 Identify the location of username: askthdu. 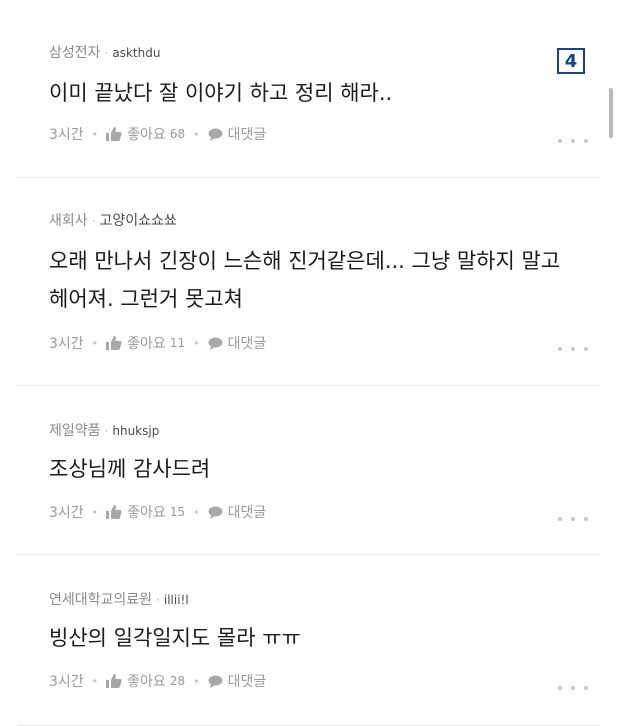
(136, 53).